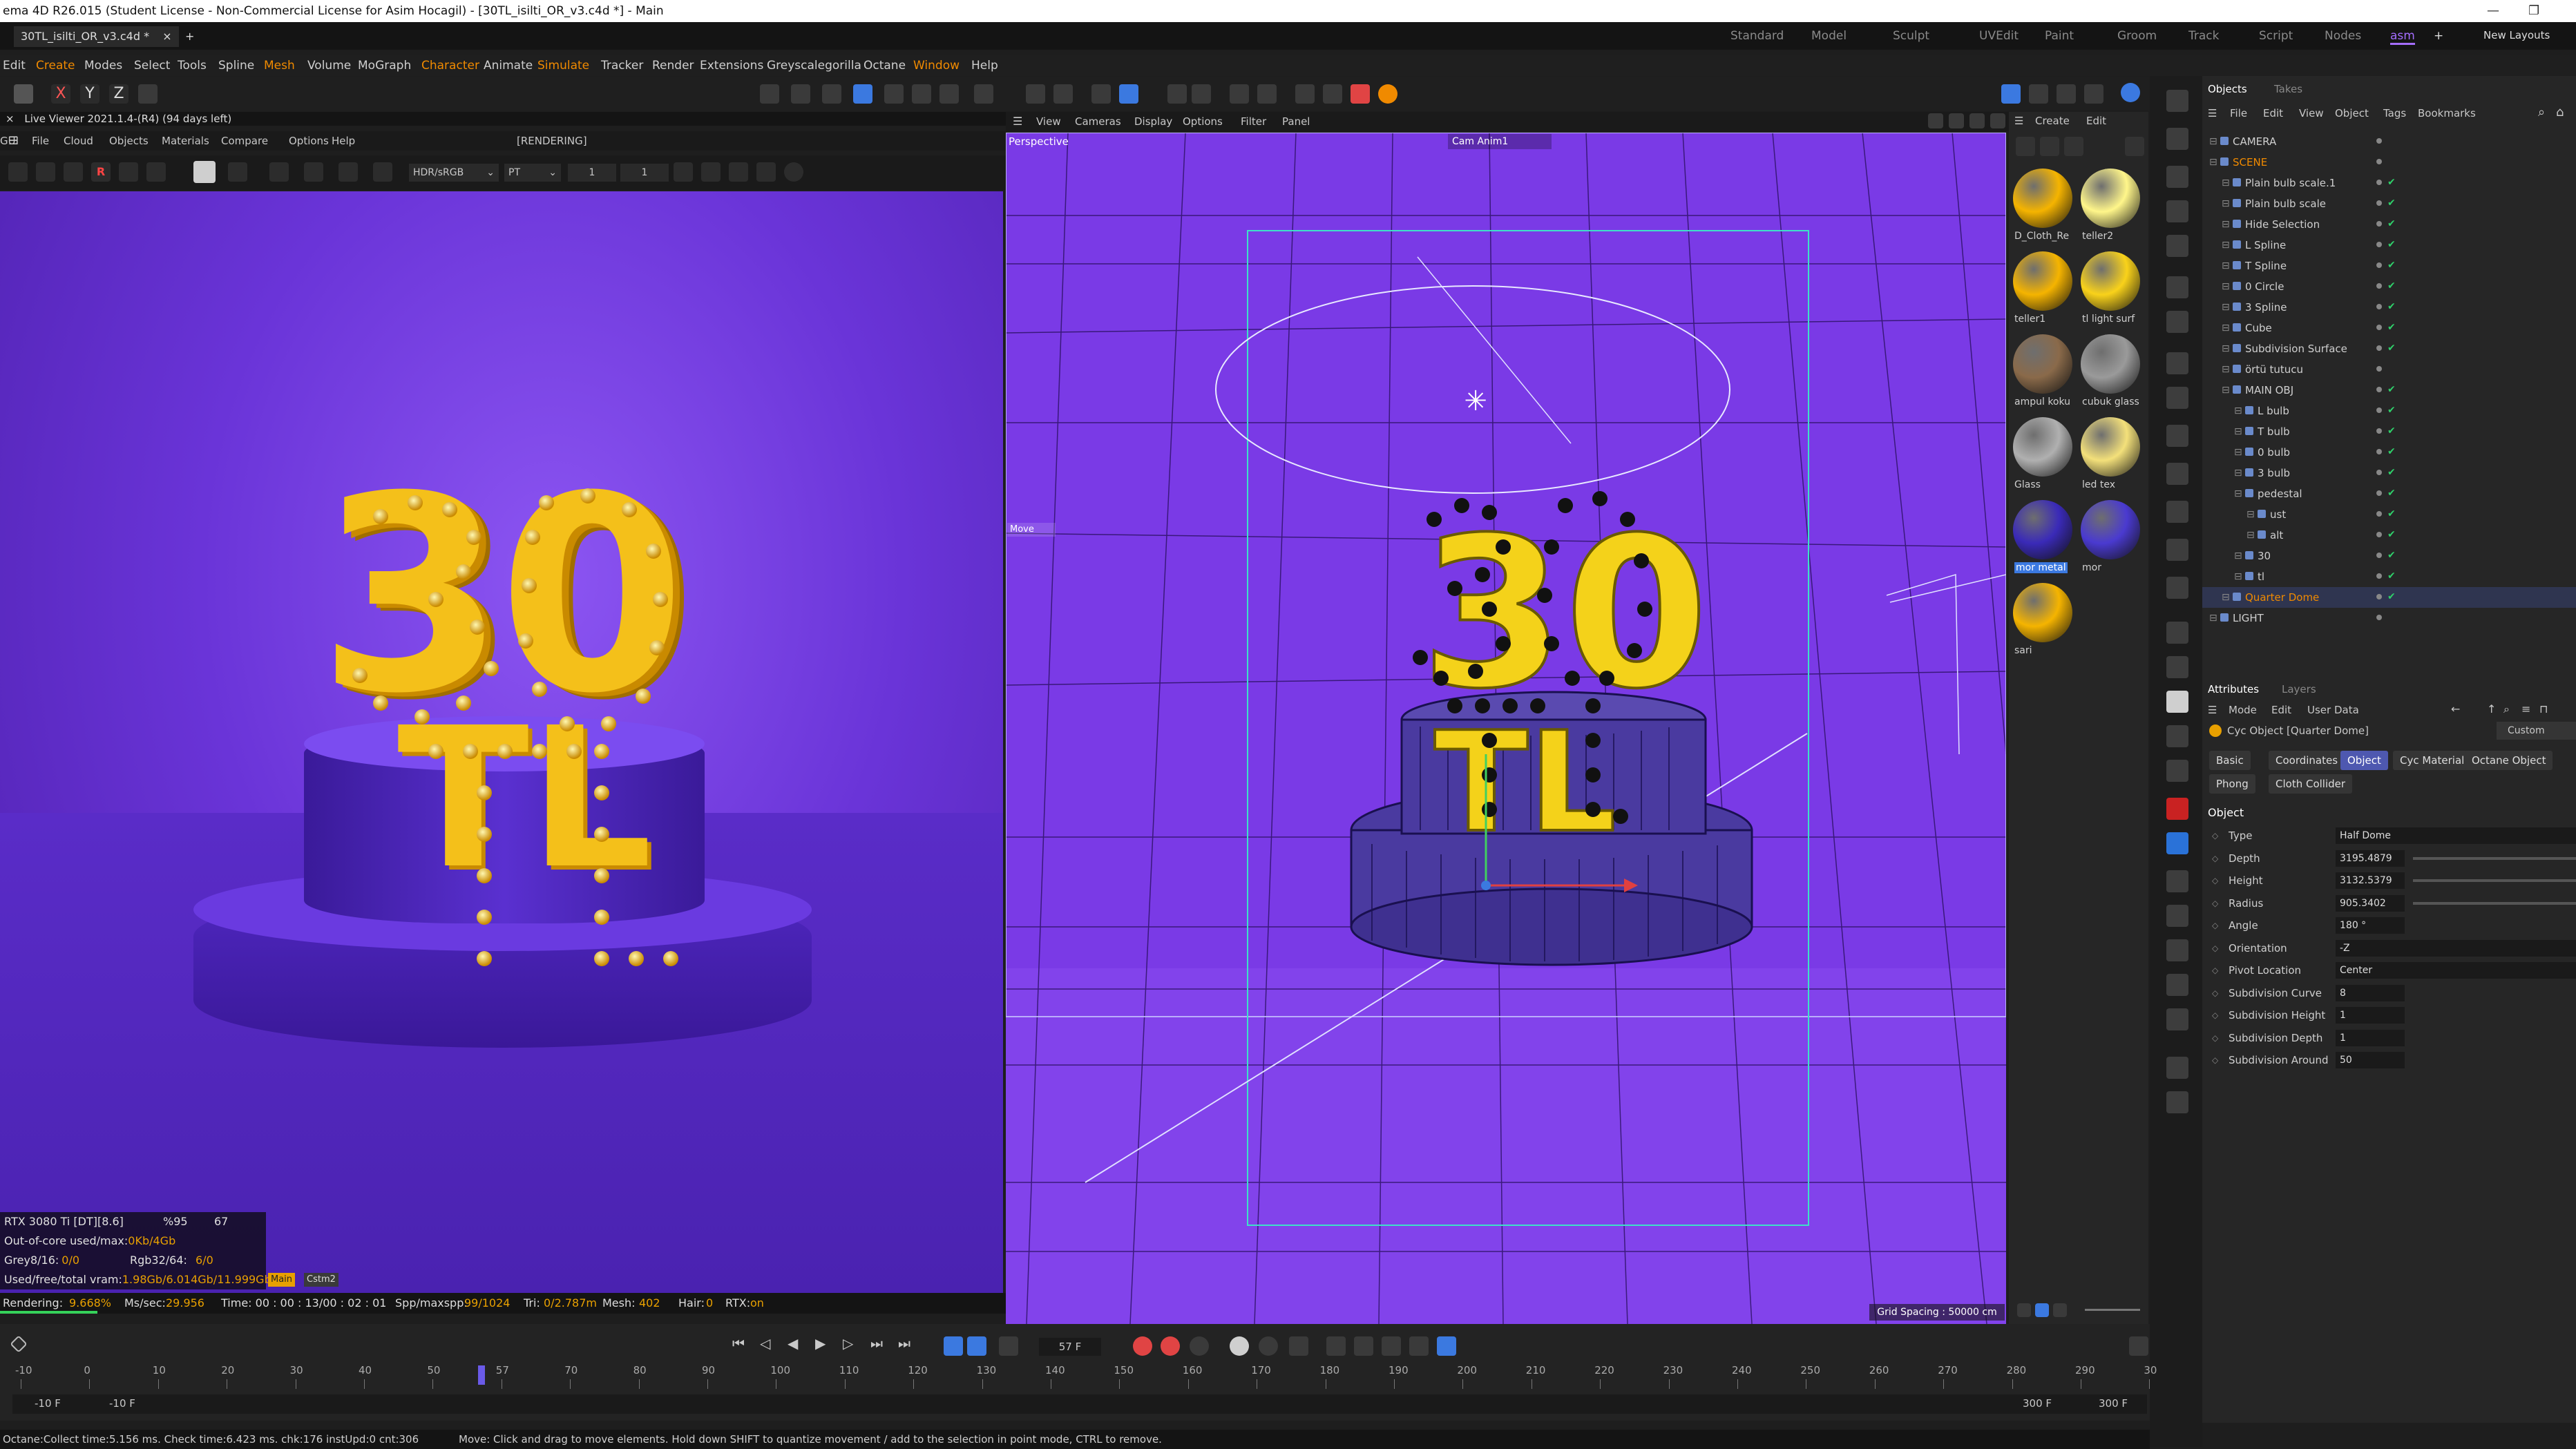 This screenshot has height=1449, width=2576. Describe the element at coordinates (156, 172) in the screenshot. I see `clay-mode-icon` at that location.